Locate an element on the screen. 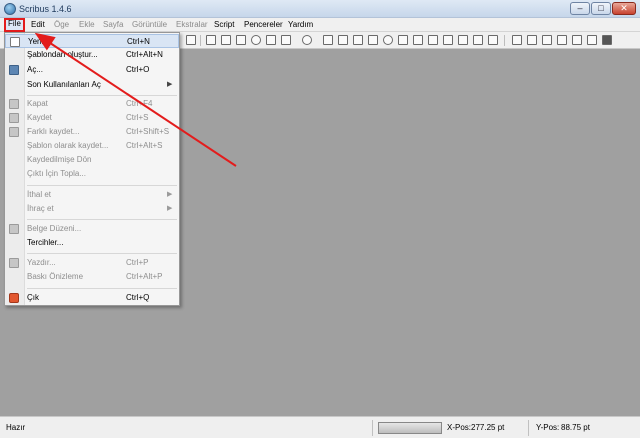  menu-item-shortcut: Ctrl+F4 is located at coordinates (139, 103).